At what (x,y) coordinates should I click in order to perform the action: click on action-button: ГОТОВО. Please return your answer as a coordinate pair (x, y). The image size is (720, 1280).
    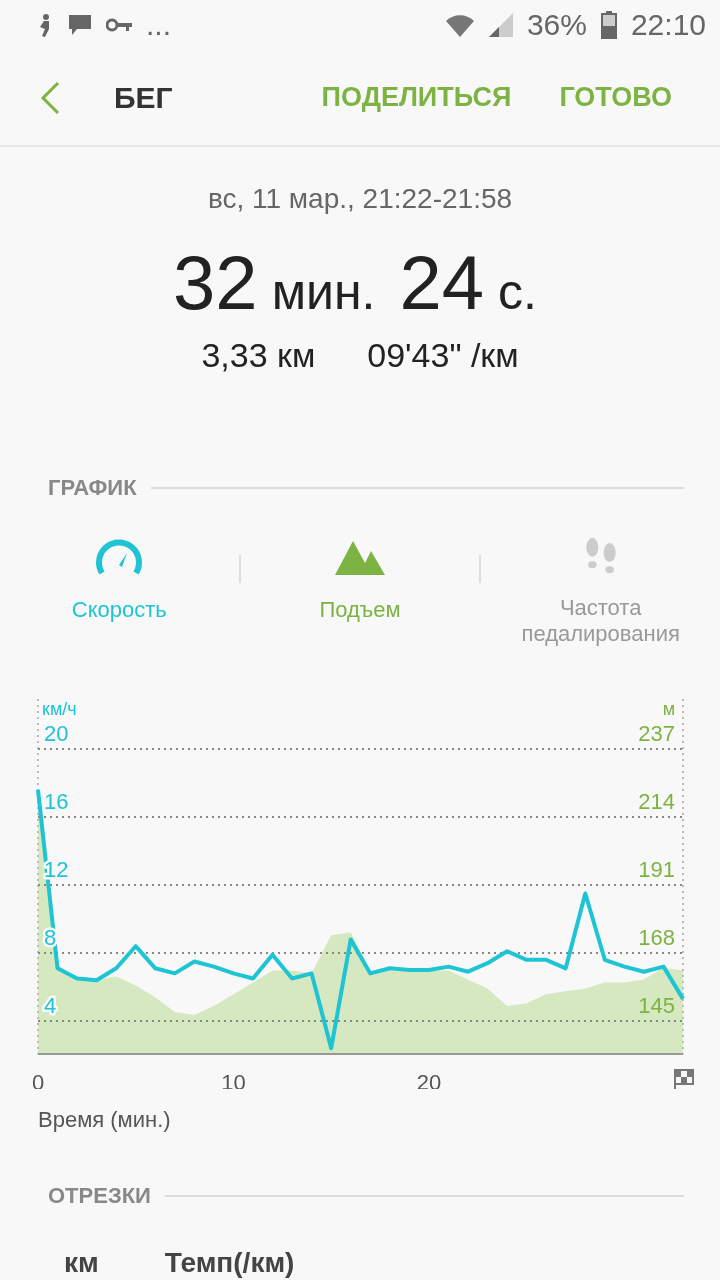
    Looking at the image, I should click on (615, 97).